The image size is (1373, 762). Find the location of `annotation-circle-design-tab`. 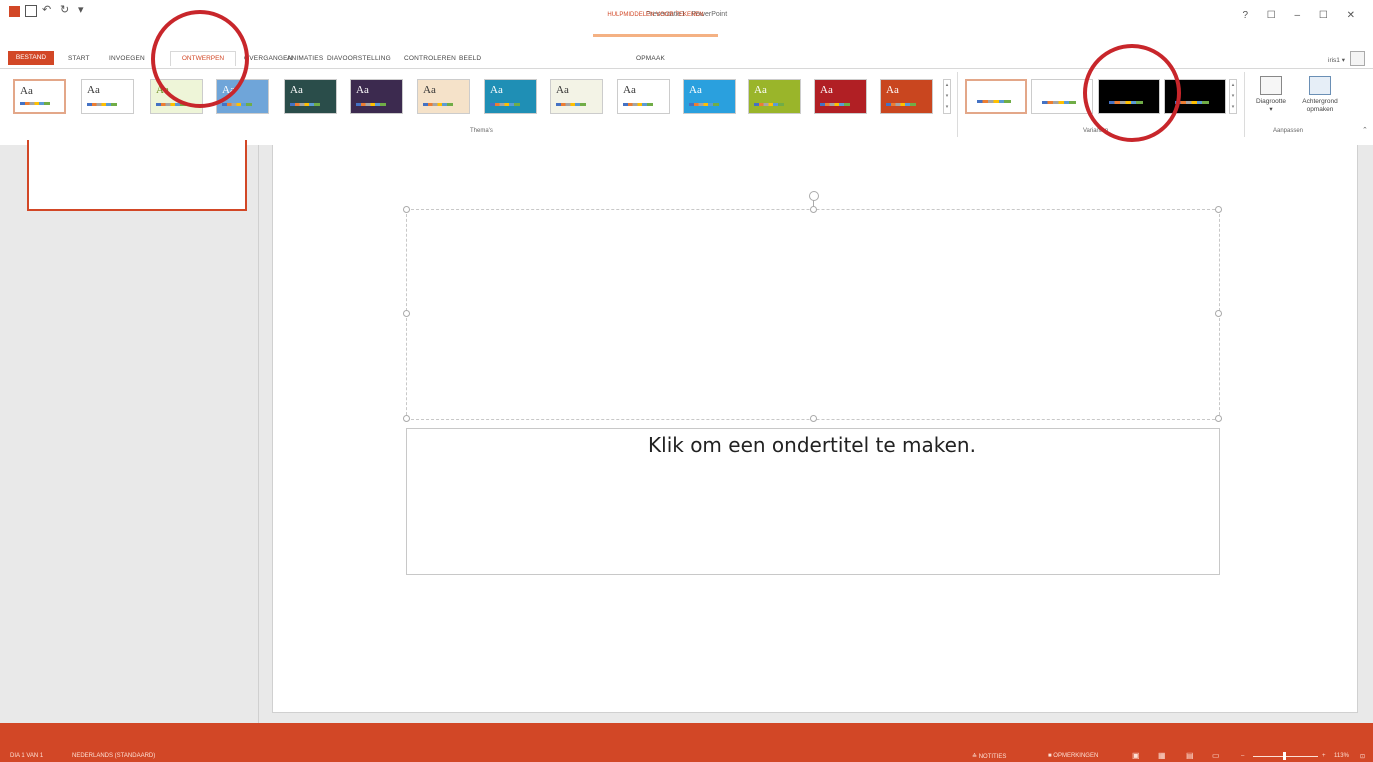

annotation-circle-design-tab is located at coordinates (200, 59).